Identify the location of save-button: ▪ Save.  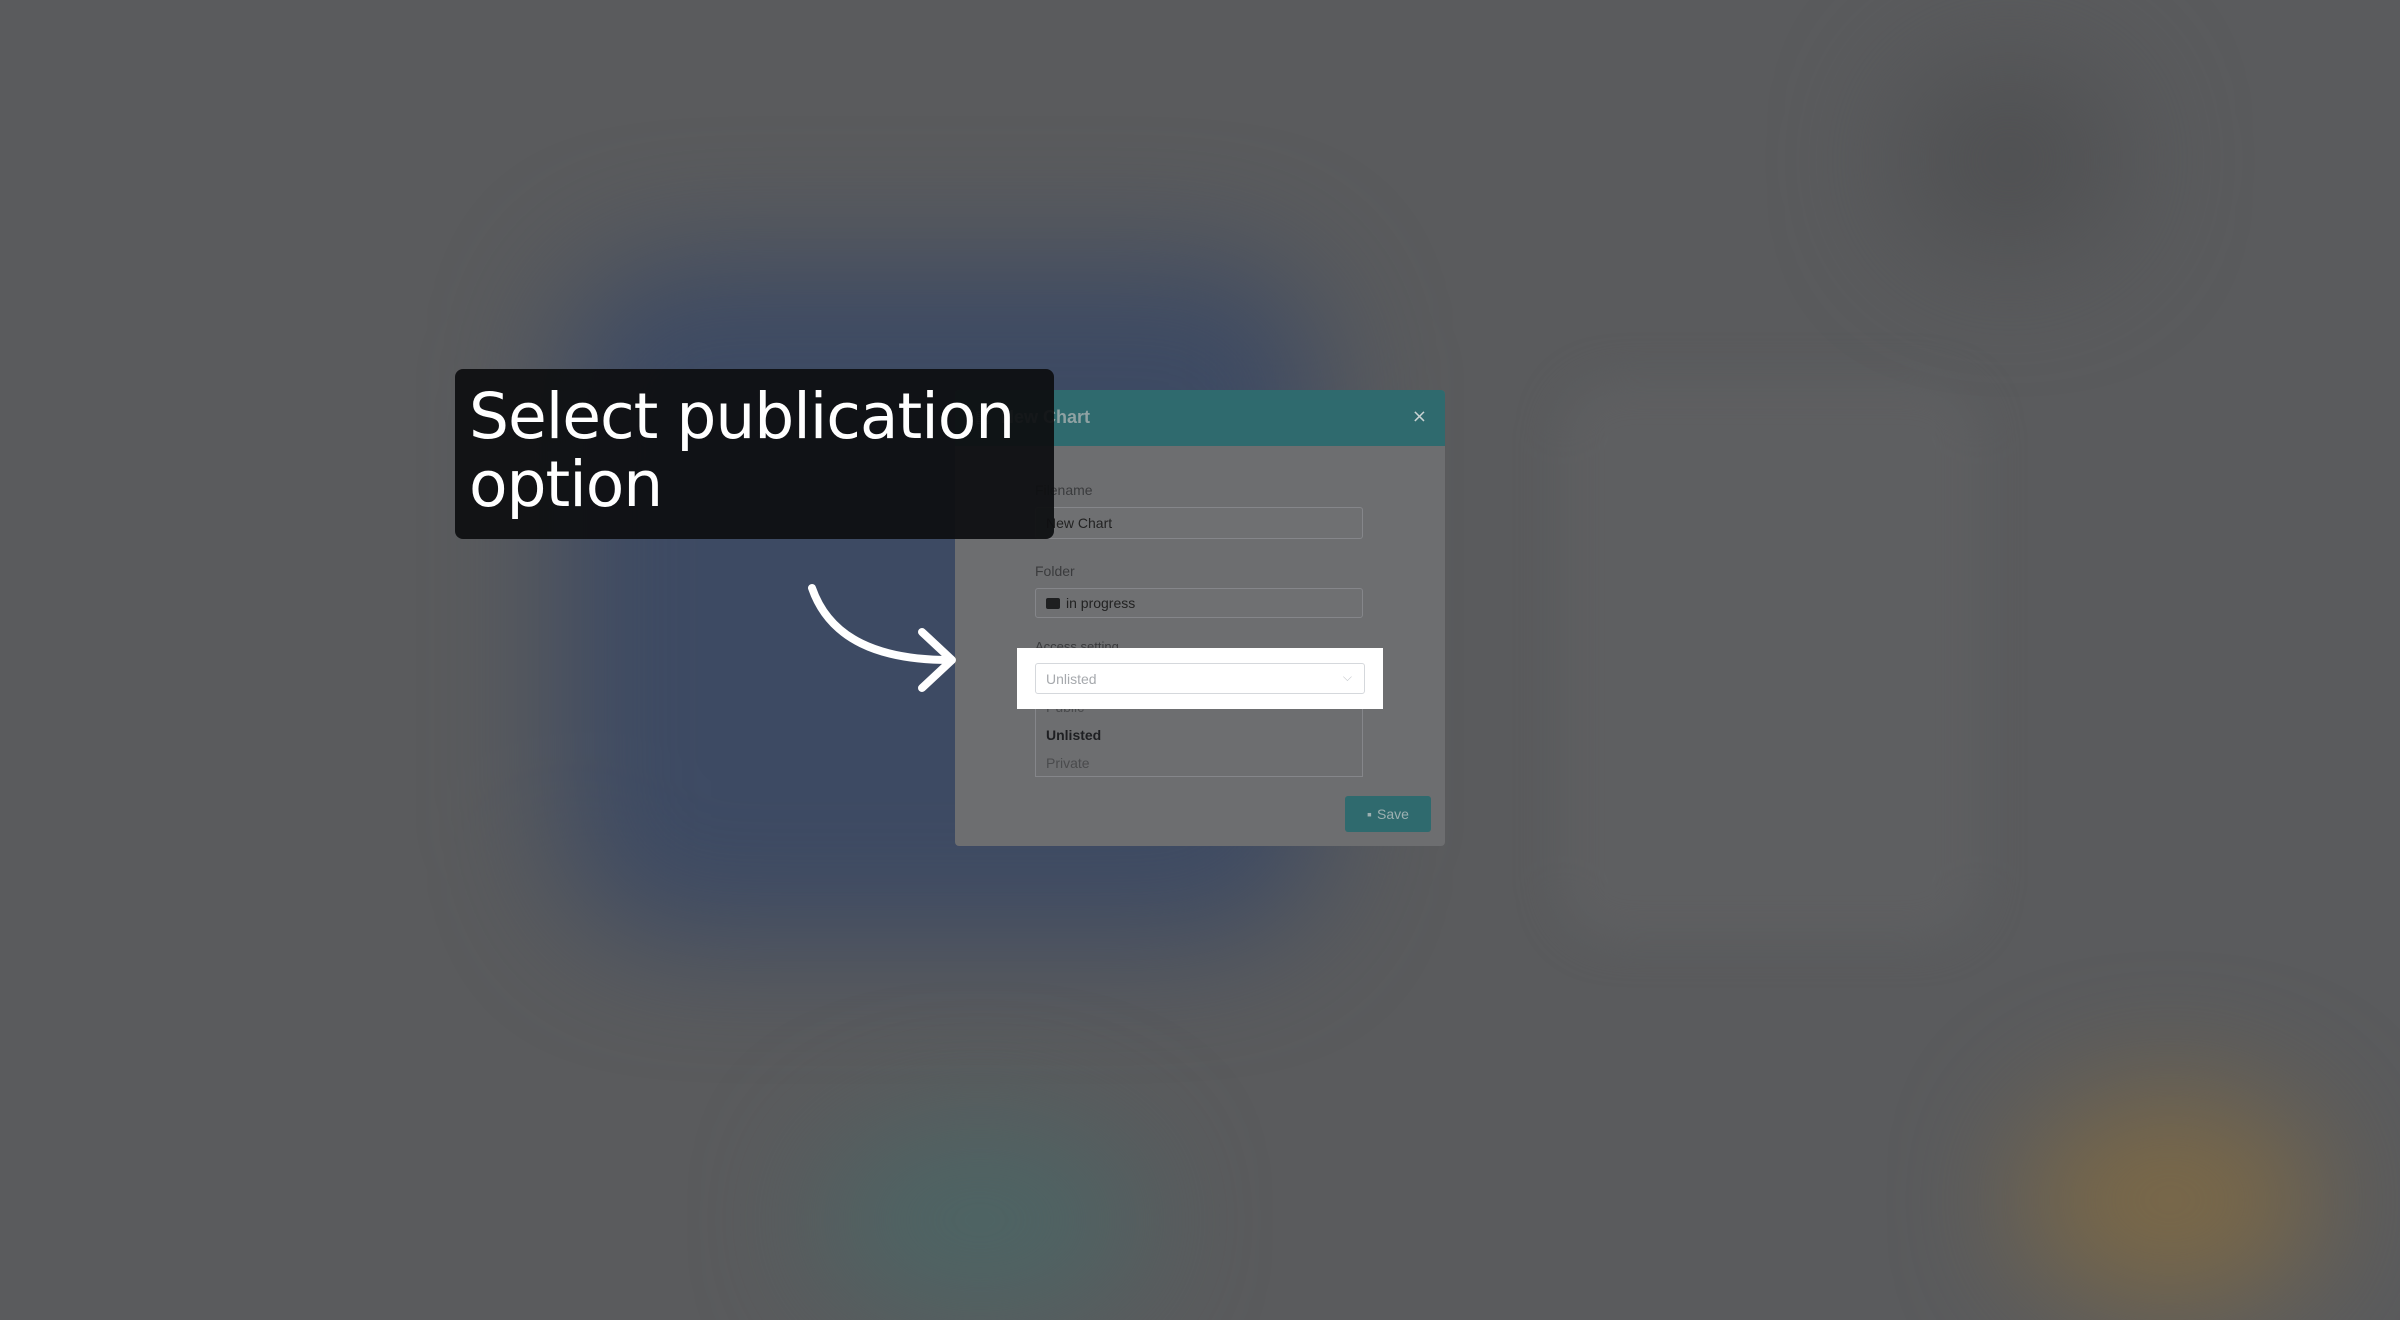
(1388, 814).